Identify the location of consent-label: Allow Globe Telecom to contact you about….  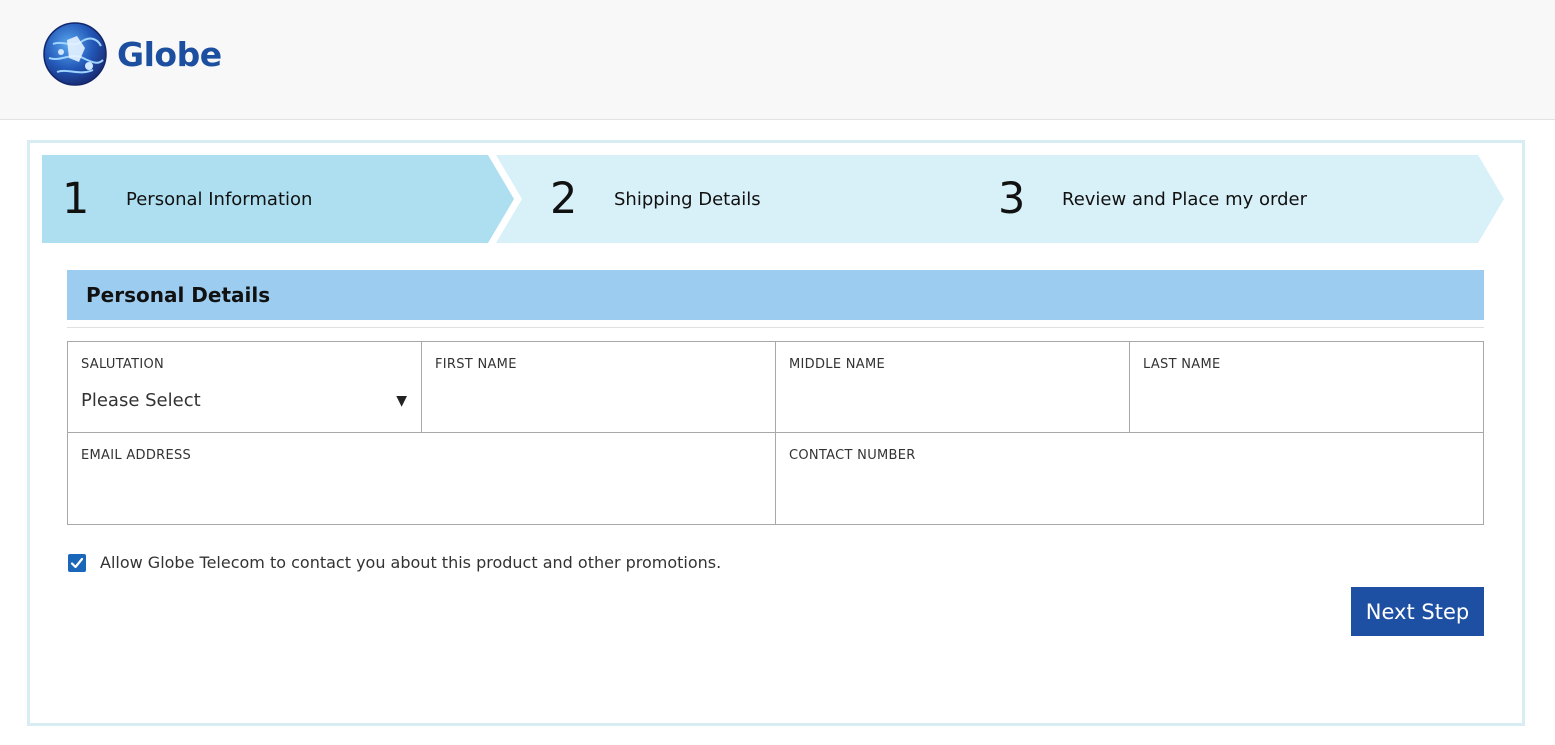
(411, 562).